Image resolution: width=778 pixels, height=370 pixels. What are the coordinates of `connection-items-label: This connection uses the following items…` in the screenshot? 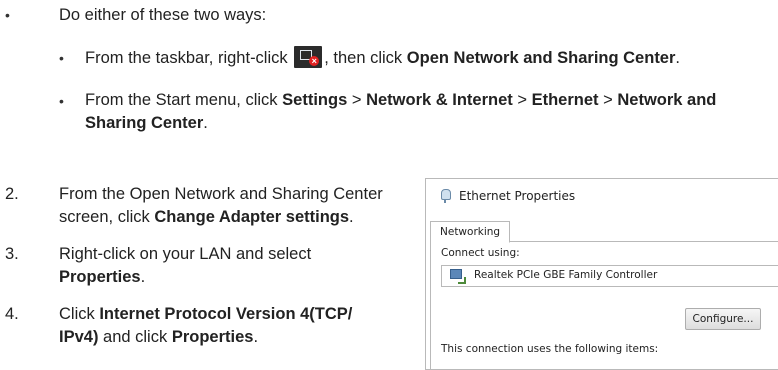 It's located at (550, 349).